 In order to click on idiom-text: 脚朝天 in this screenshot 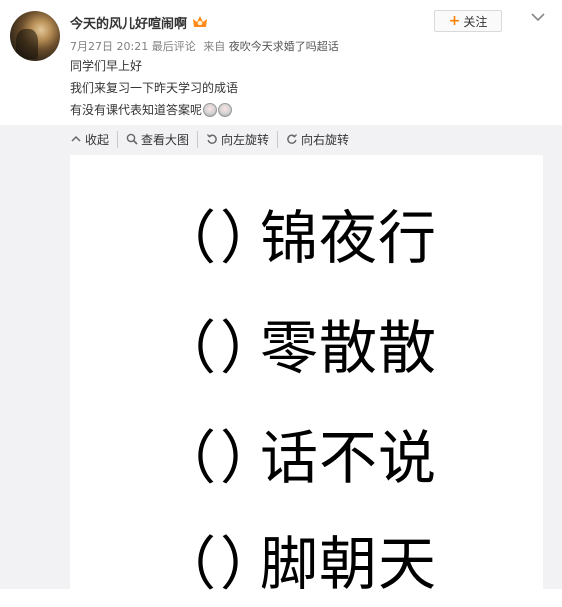, I will do `click(349, 564)`.